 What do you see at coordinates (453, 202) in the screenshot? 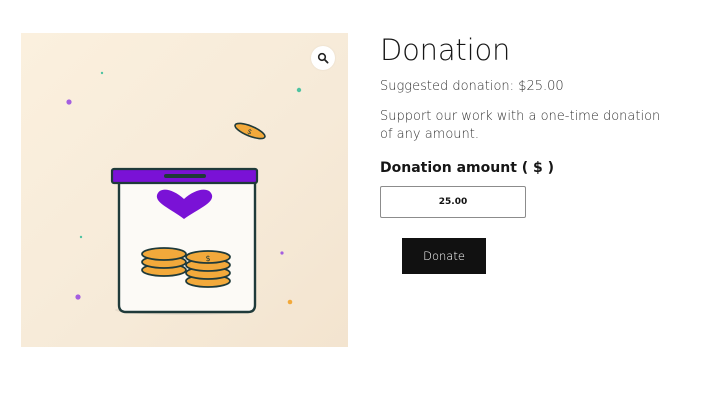
I see `donation-amount-input` at bounding box center [453, 202].